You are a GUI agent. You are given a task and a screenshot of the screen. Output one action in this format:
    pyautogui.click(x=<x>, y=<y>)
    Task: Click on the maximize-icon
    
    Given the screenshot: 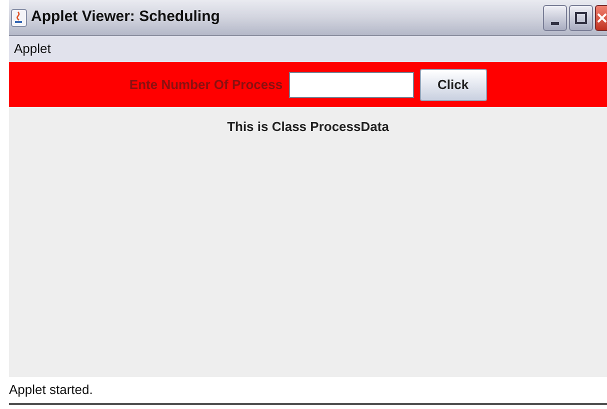 What is the action you would take?
    pyautogui.click(x=581, y=18)
    